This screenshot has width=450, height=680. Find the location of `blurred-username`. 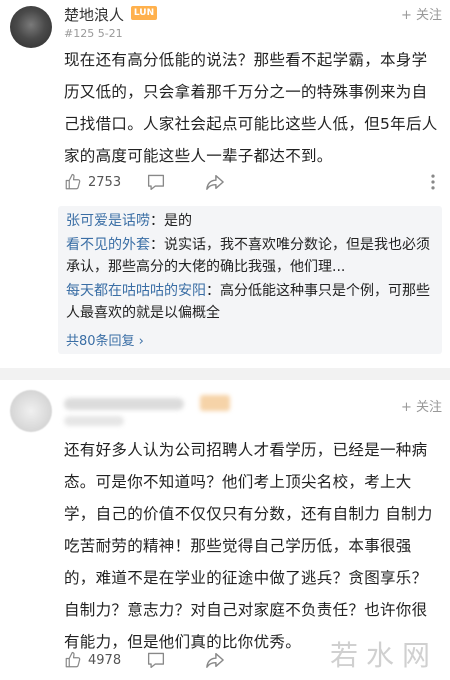

blurred-username is located at coordinates (124, 404).